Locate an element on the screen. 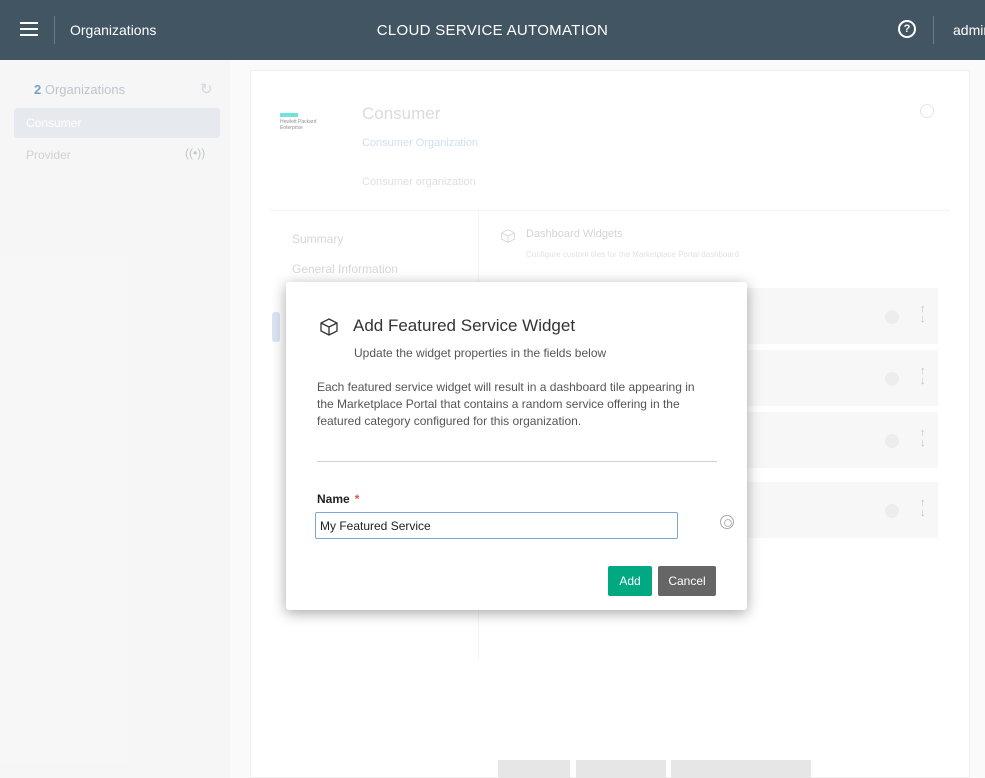 This screenshot has width=985, height=778. cube-icon is located at coordinates (329, 327).